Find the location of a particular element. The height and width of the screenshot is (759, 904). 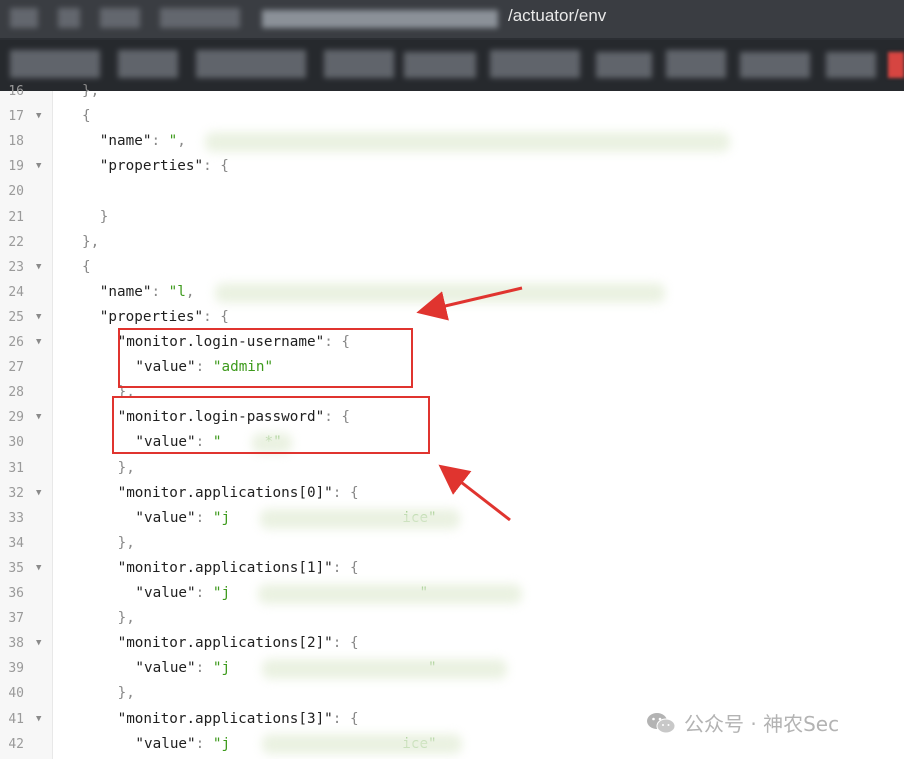

code-line: 19 ▼ "properties": { is located at coordinates (452, 166).